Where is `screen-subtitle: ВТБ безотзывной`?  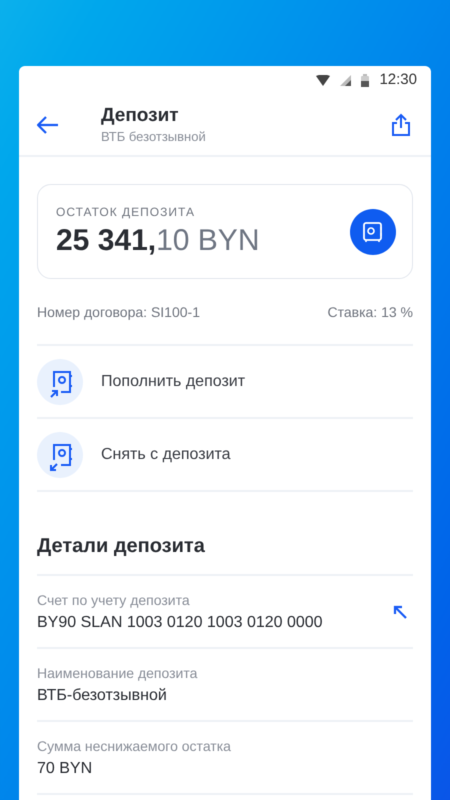 screen-subtitle: ВТБ безотзывной is located at coordinates (154, 137).